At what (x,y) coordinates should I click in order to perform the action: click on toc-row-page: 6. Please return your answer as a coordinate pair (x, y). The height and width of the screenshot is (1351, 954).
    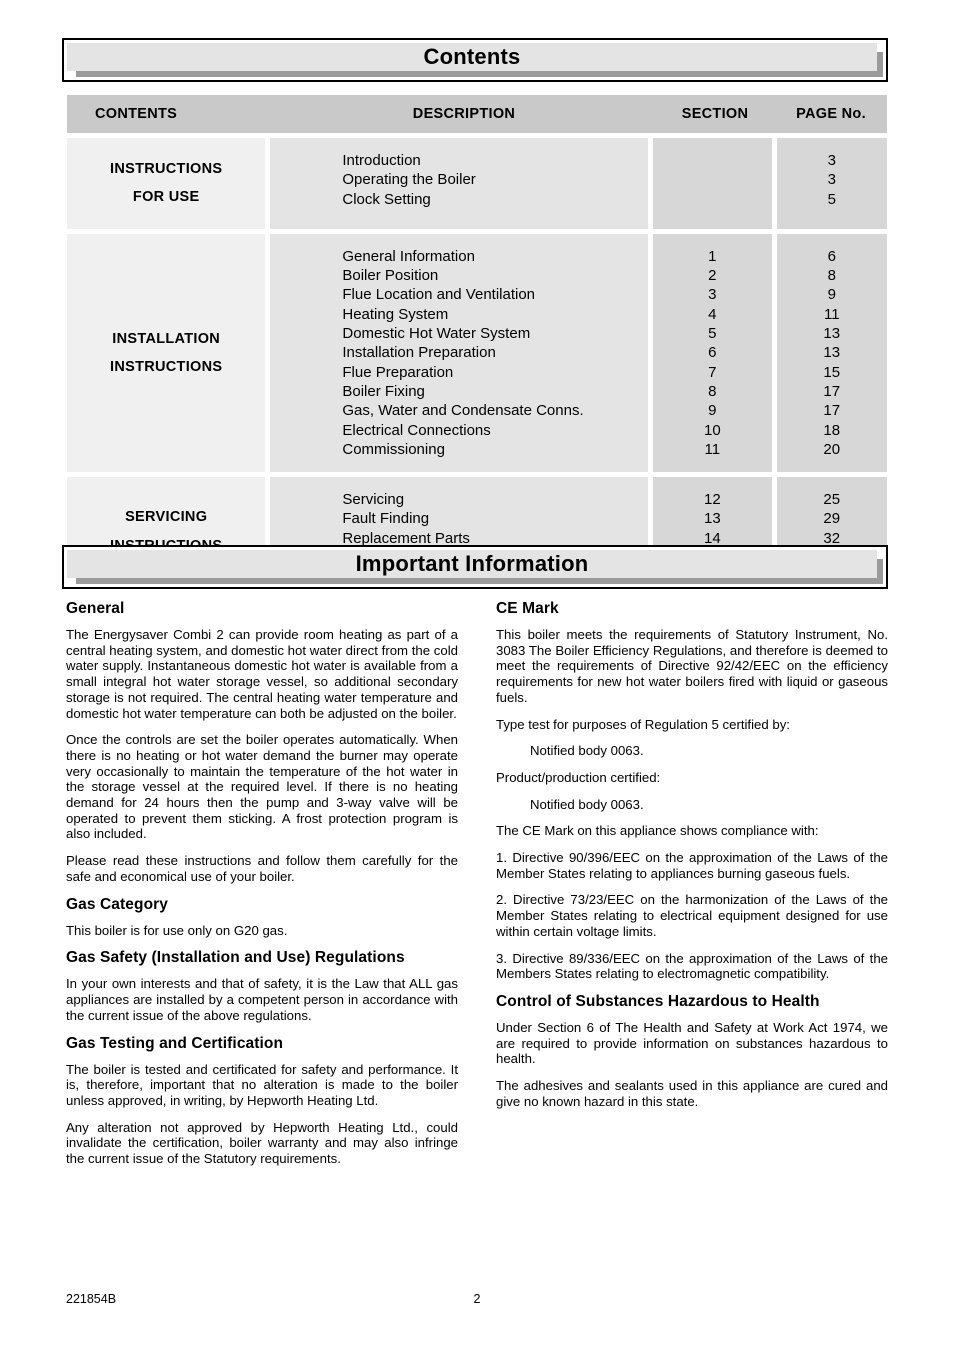
    Looking at the image, I should click on (831, 256).